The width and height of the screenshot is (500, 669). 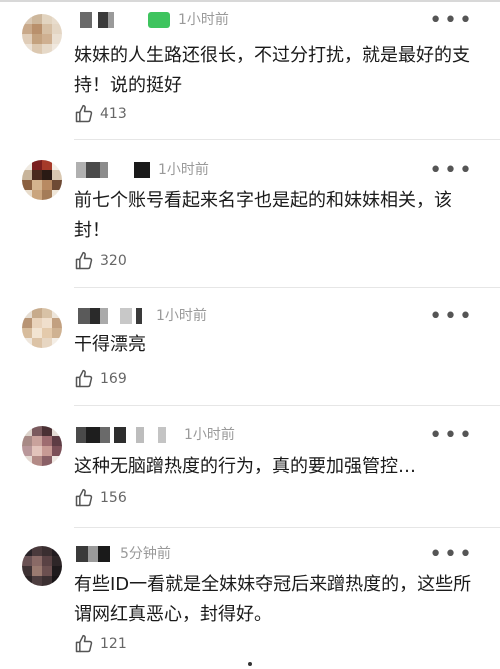 I want to click on like-count: 121, so click(x=113, y=644).